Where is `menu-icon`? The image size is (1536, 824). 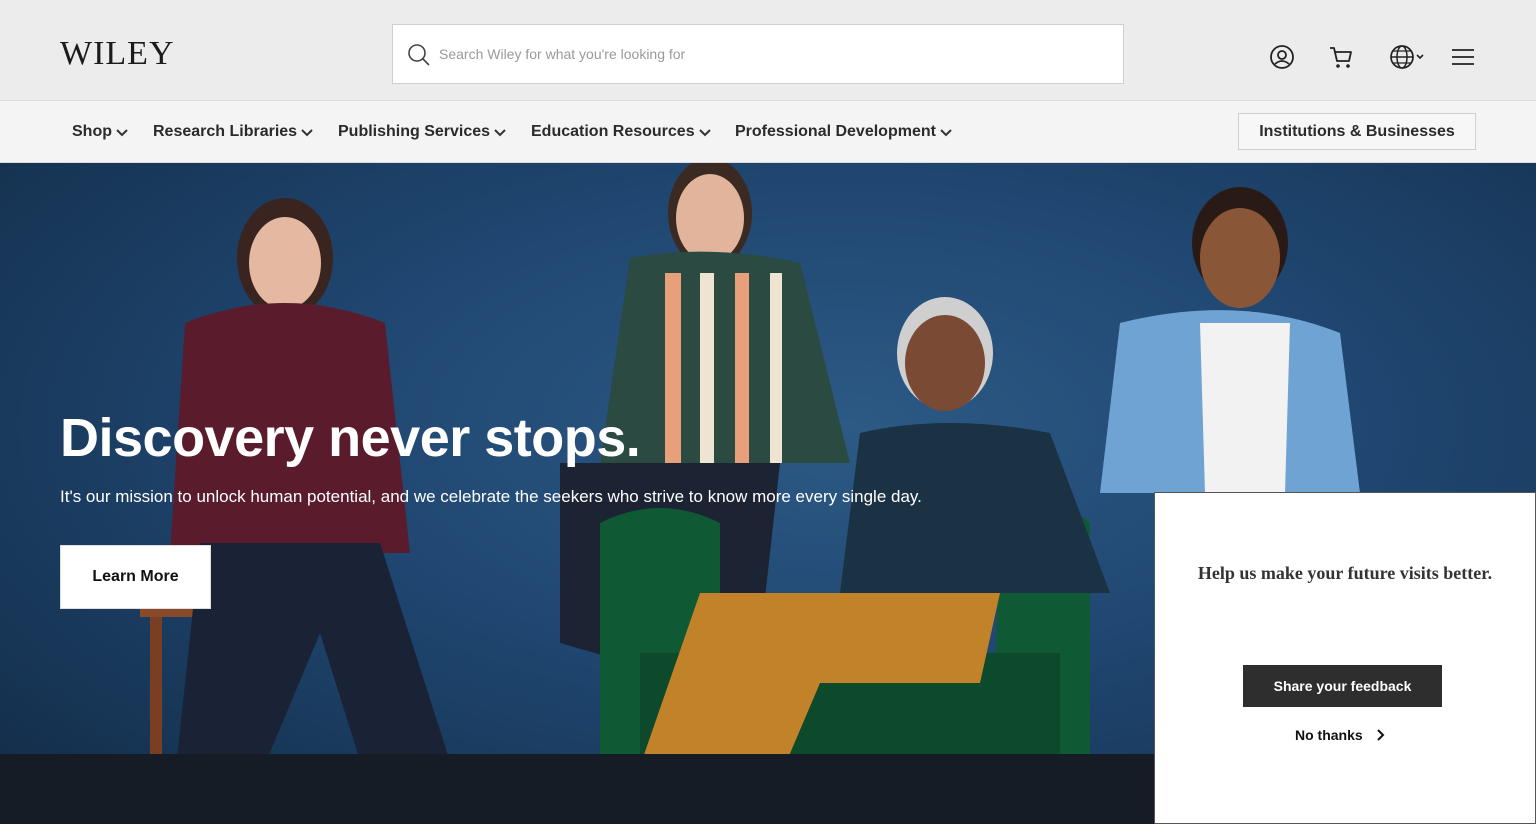 menu-icon is located at coordinates (1463, 57).